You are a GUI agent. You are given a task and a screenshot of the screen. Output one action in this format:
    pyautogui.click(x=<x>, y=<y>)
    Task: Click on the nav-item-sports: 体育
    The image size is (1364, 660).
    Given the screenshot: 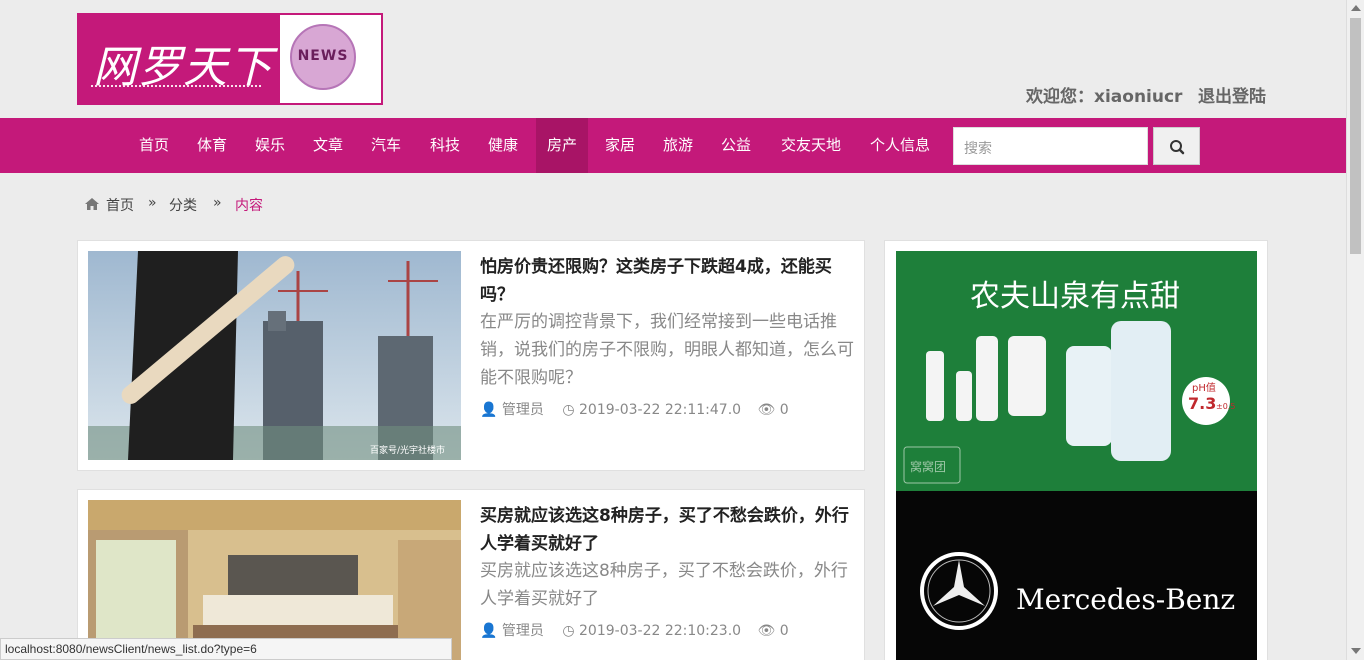 What is the action you would take?
    pyautogui.click(x=212, y=145)
    